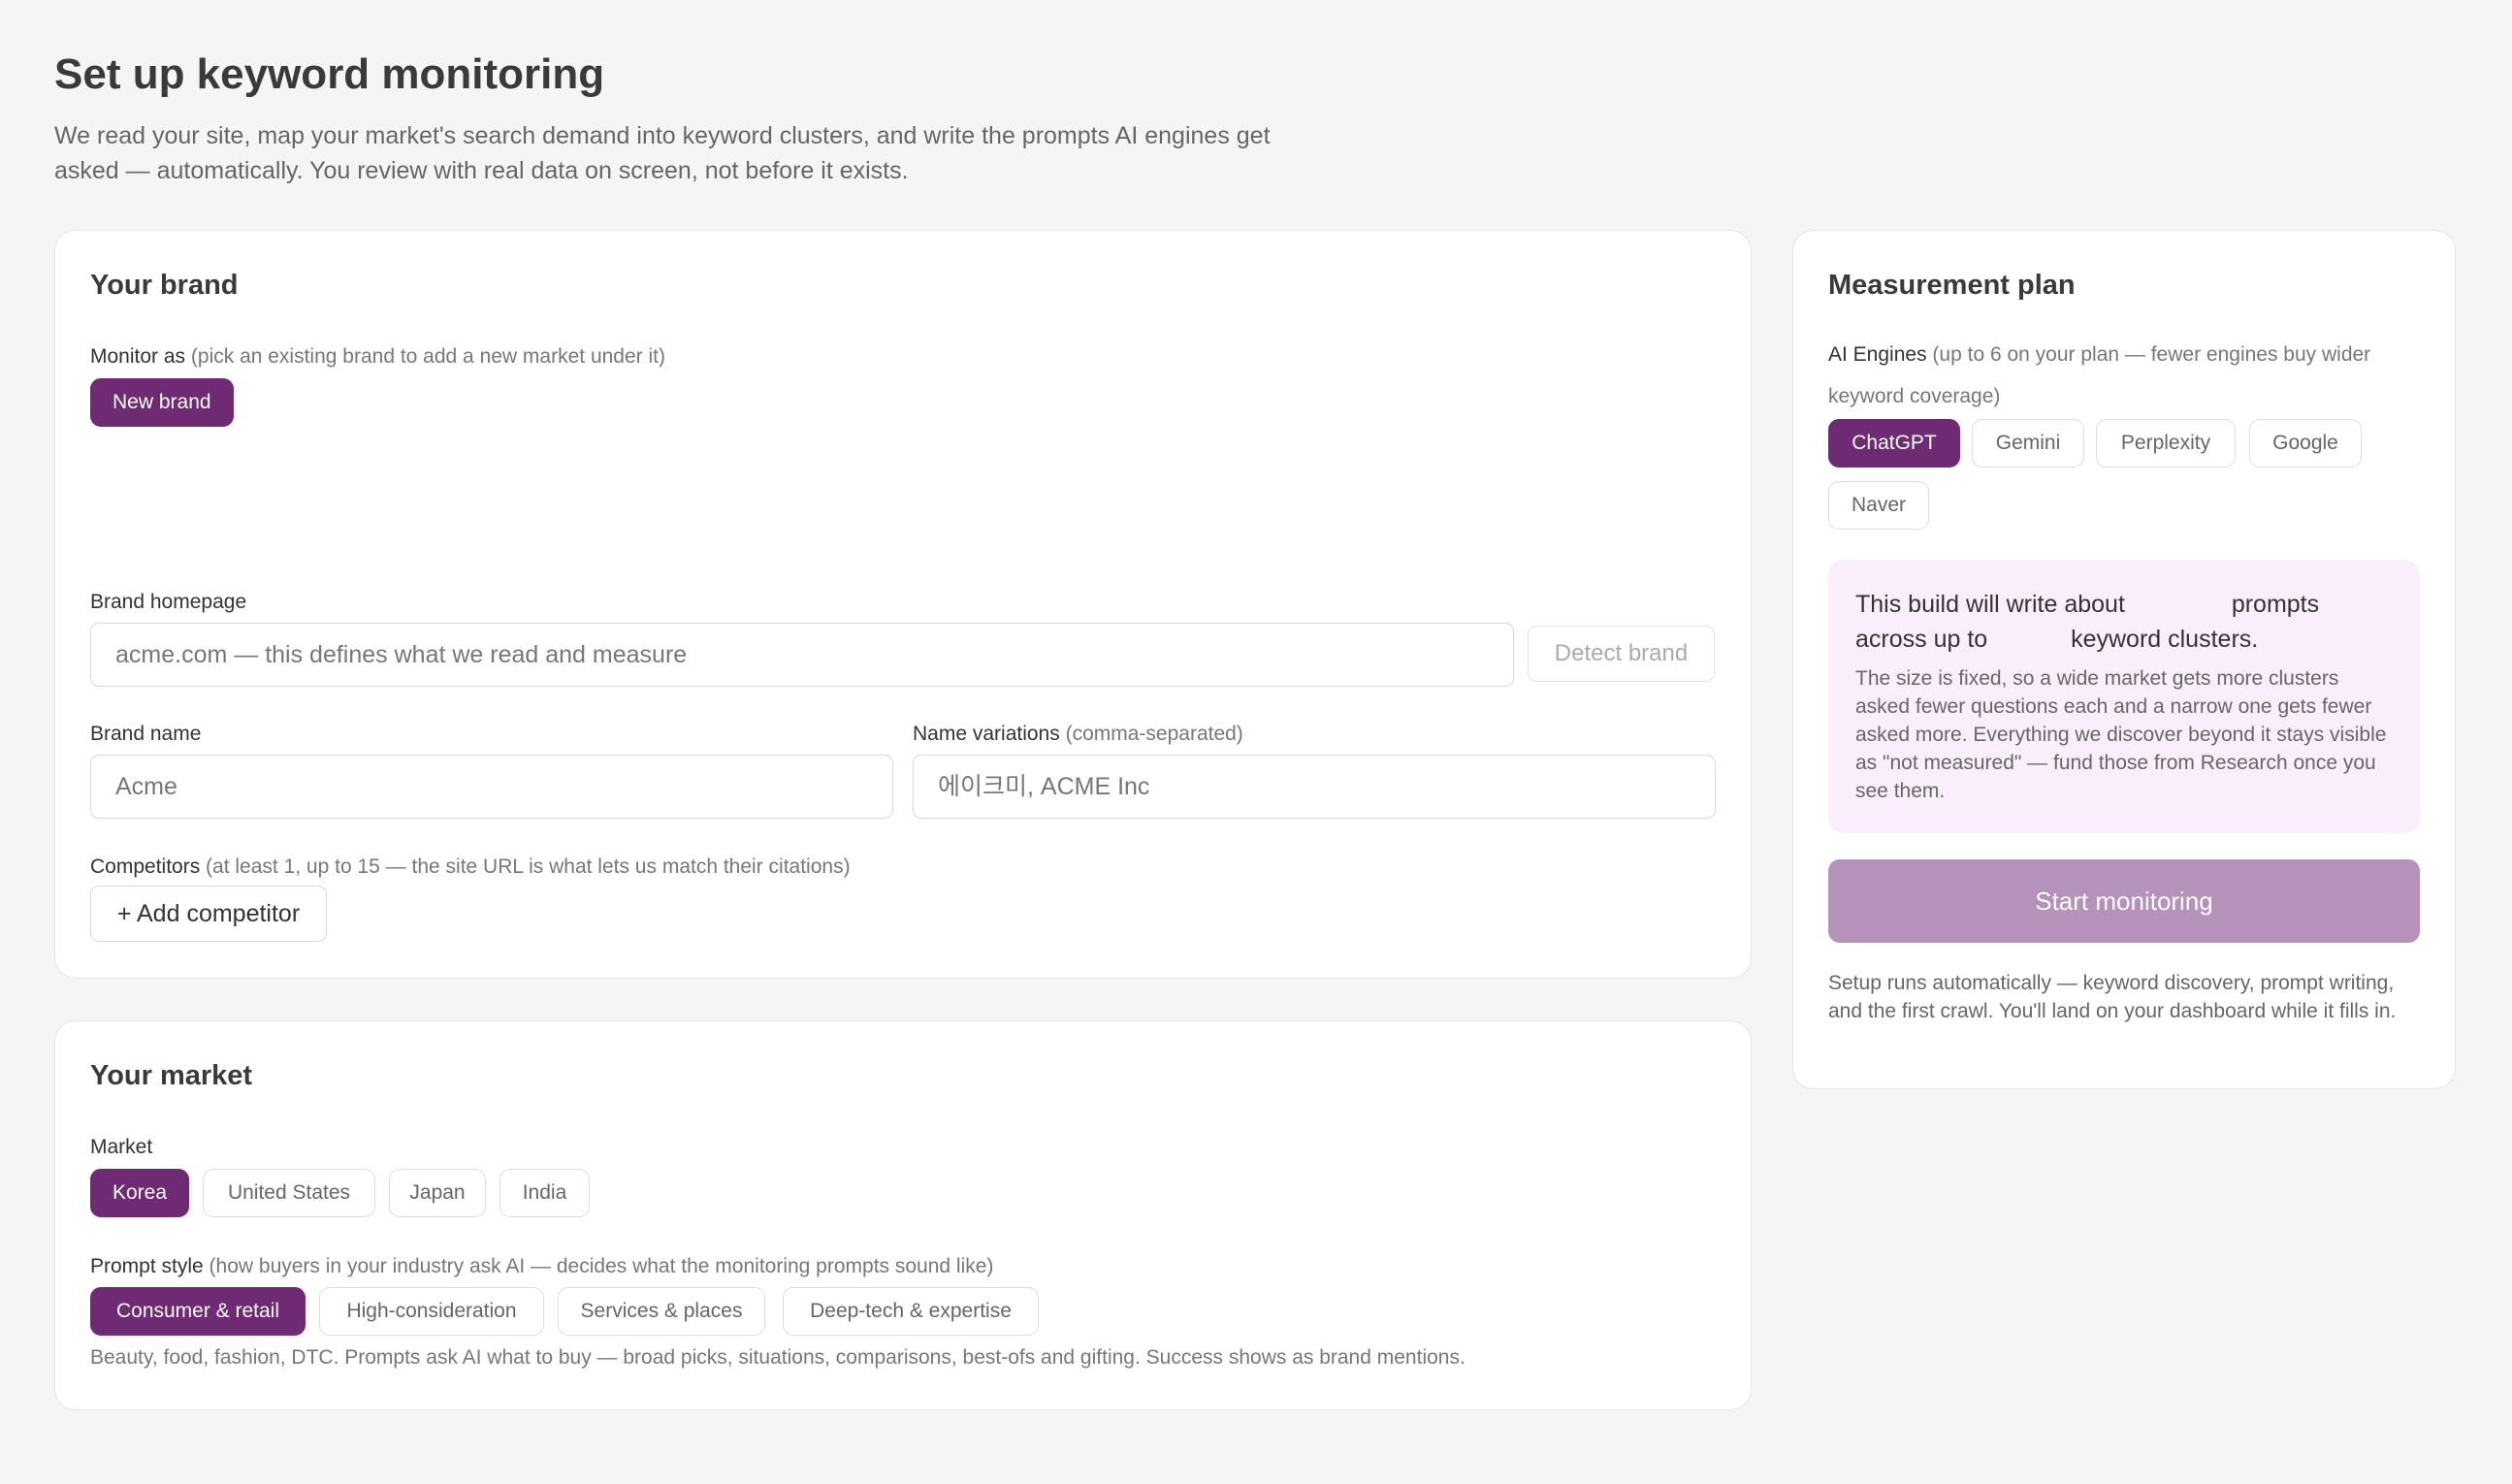 The height and width of the screenshot is (1484, 2512). What do you see at coordinates (2028, 443) in the screenshot?
I see `engine-chip-gemini: Gemini` at bounding box center [2028, 443].